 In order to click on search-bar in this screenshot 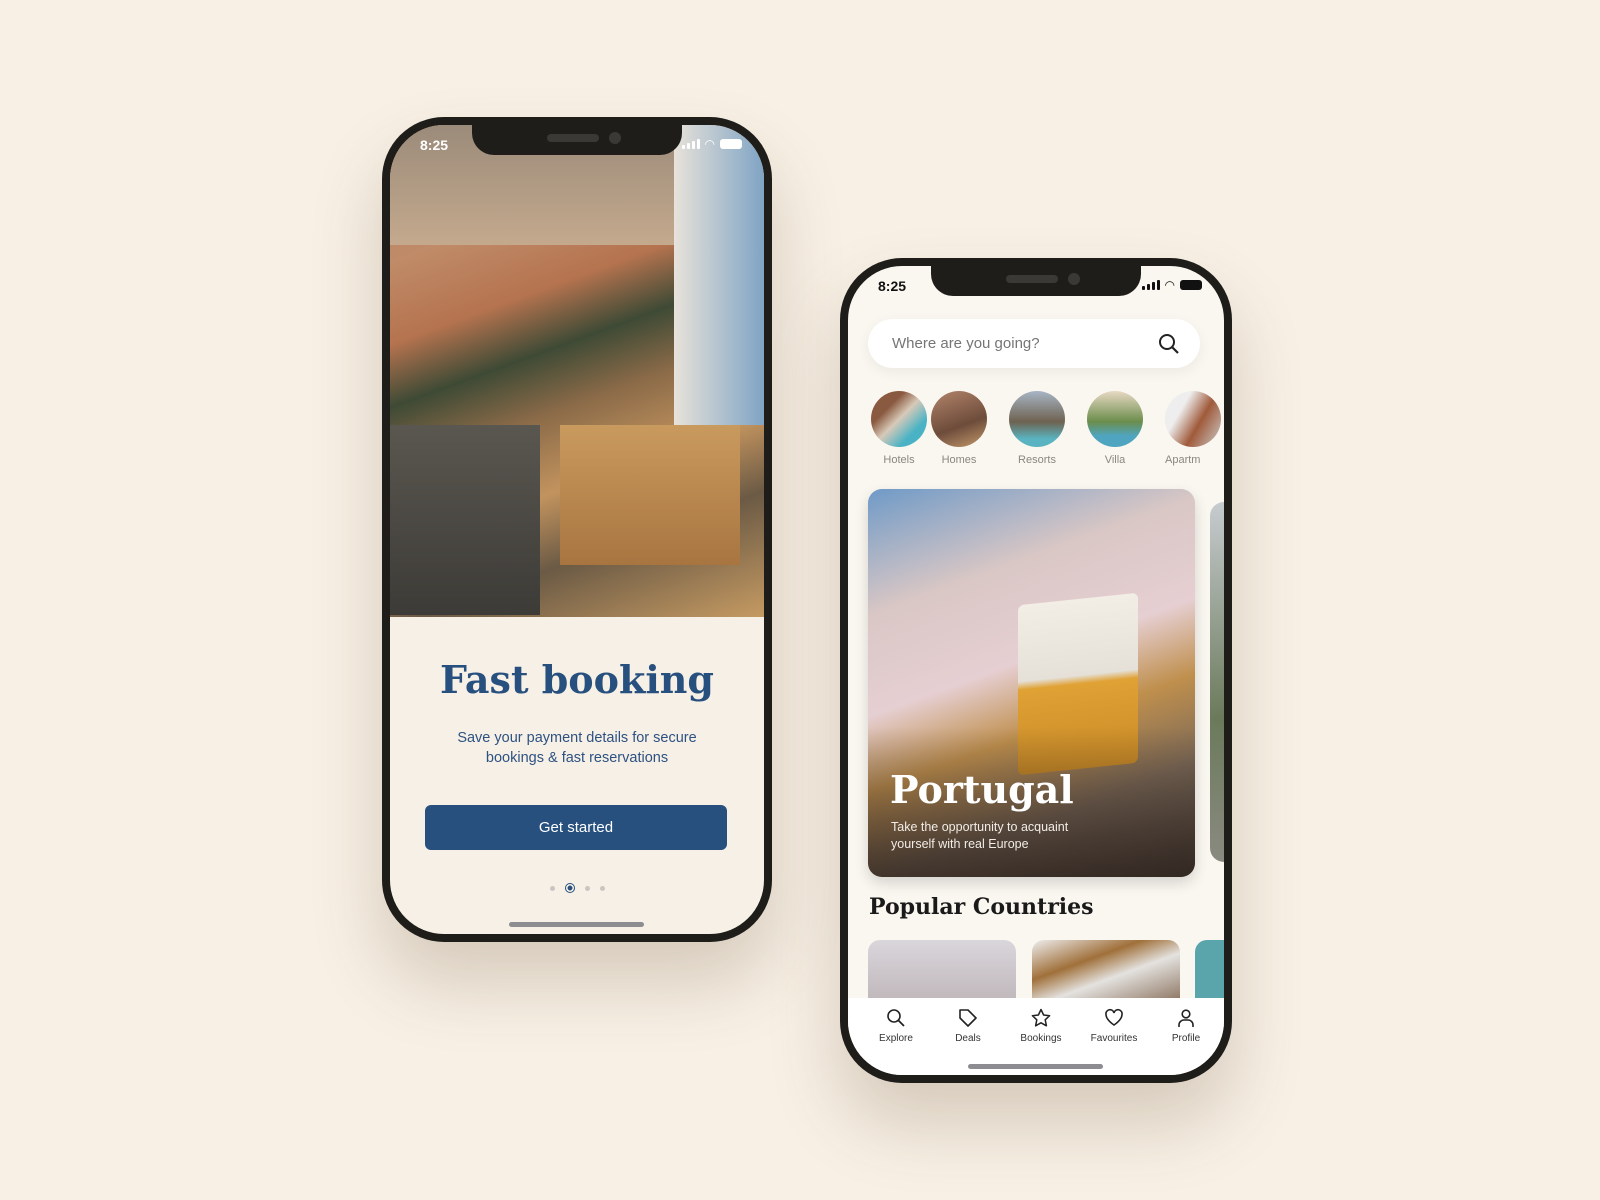, I will do `click(1034, 343)`.